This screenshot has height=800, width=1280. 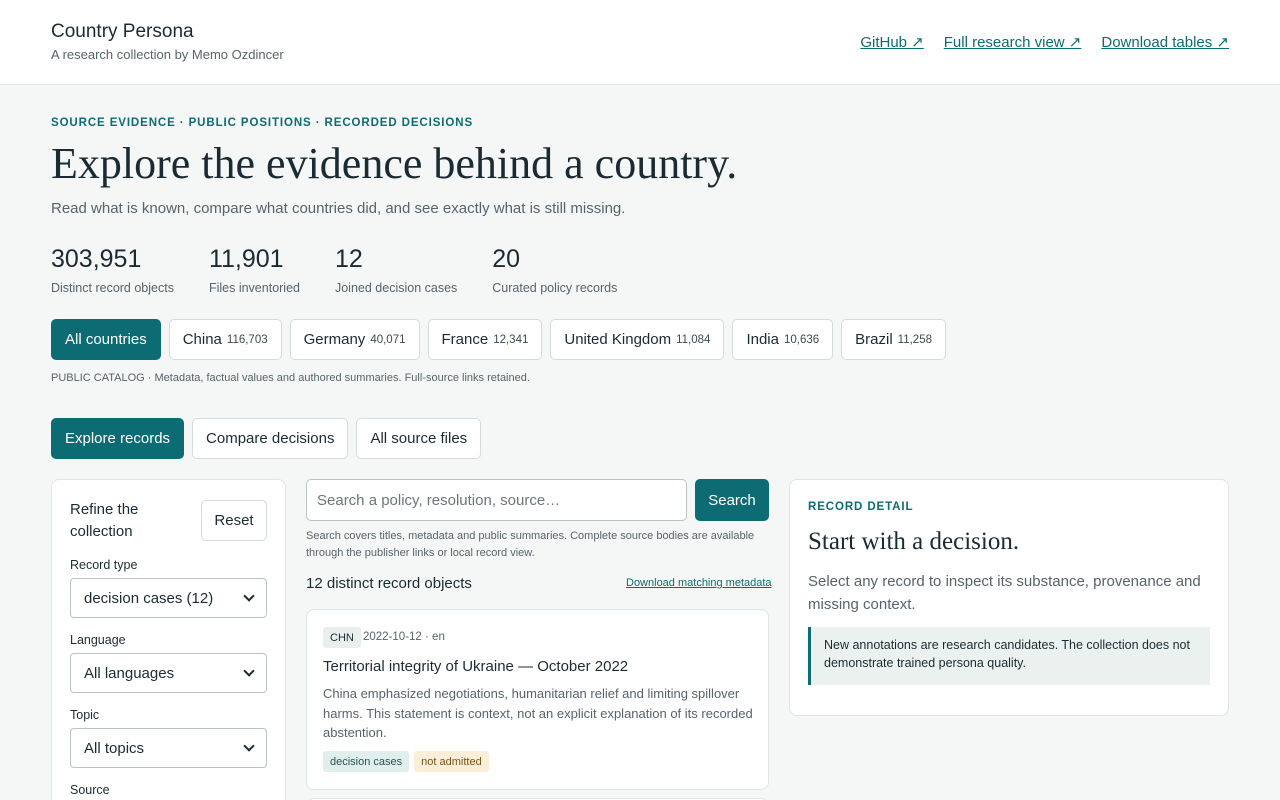 I want to click on country-chip-count: 10,636, so click(x=801, y=339).